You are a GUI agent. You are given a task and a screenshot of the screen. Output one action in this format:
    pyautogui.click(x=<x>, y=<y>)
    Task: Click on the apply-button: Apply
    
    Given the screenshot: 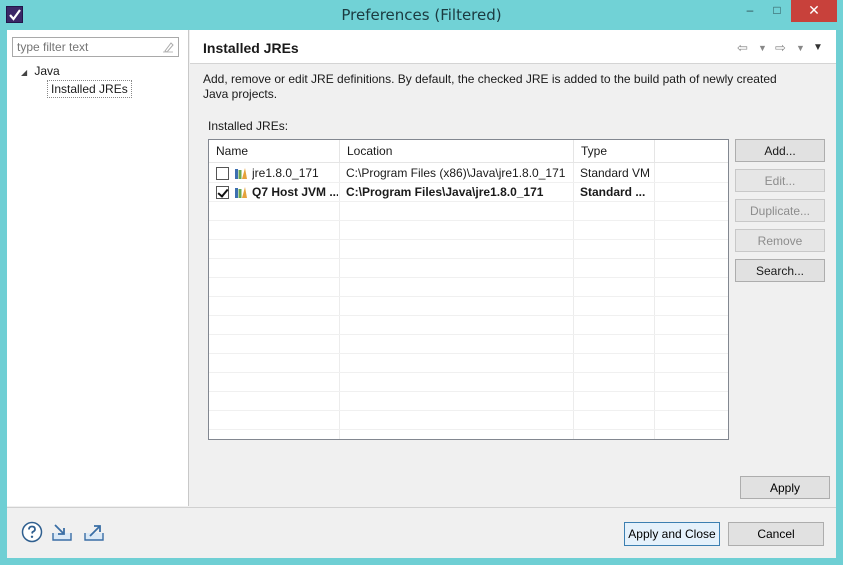 What is the action you would take?
    pyautogui.click(x=785, y=487)
    